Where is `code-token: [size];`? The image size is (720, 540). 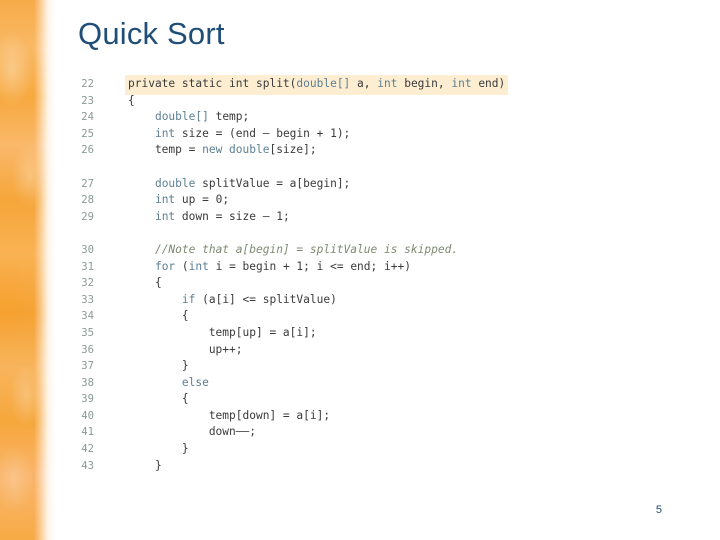 code-token: [size]; is located at coordinates (293, 150).